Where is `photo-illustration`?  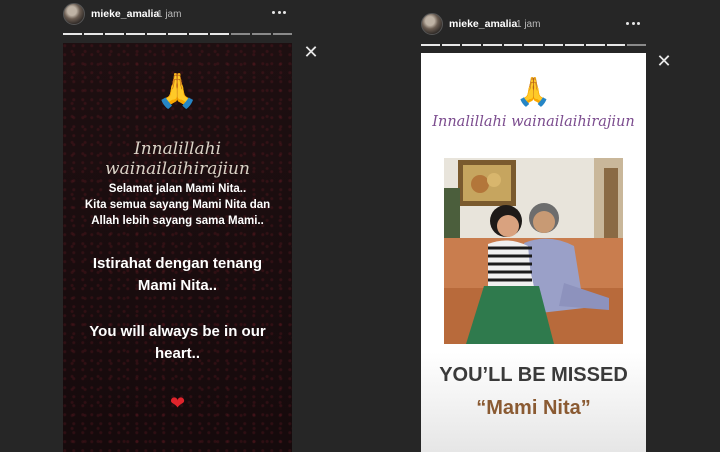
photo-illustration is located at coordinates (533, 251).